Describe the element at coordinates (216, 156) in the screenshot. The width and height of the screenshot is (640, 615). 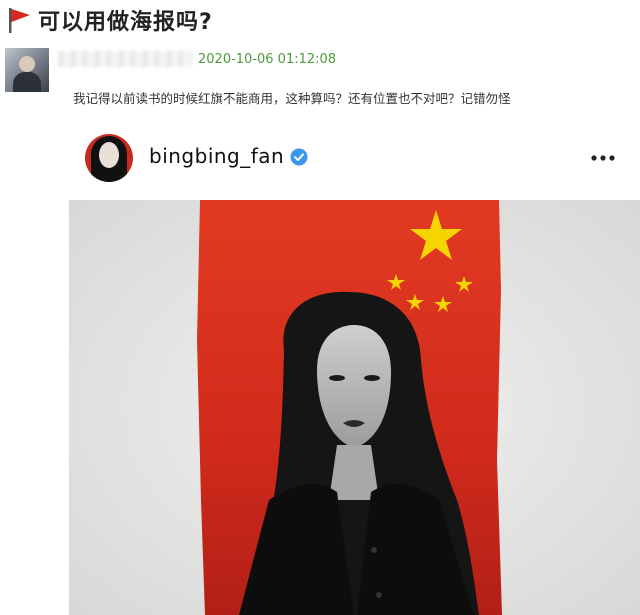
I see `post-username: bingbing_fan` at that location.